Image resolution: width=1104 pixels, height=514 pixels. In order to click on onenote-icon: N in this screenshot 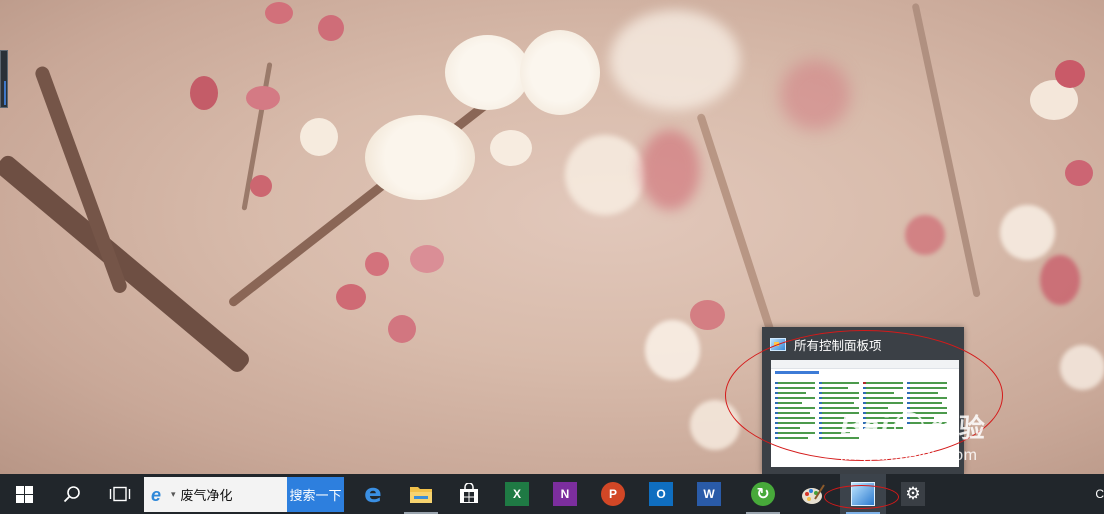, I will do `click(565, 494)`.